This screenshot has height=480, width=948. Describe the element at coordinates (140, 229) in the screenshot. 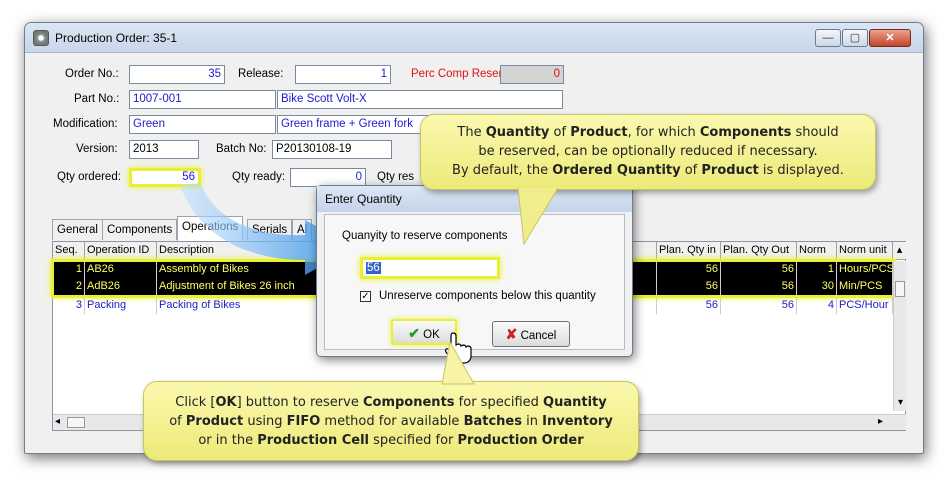

I see `tab-components: Components` at that location.